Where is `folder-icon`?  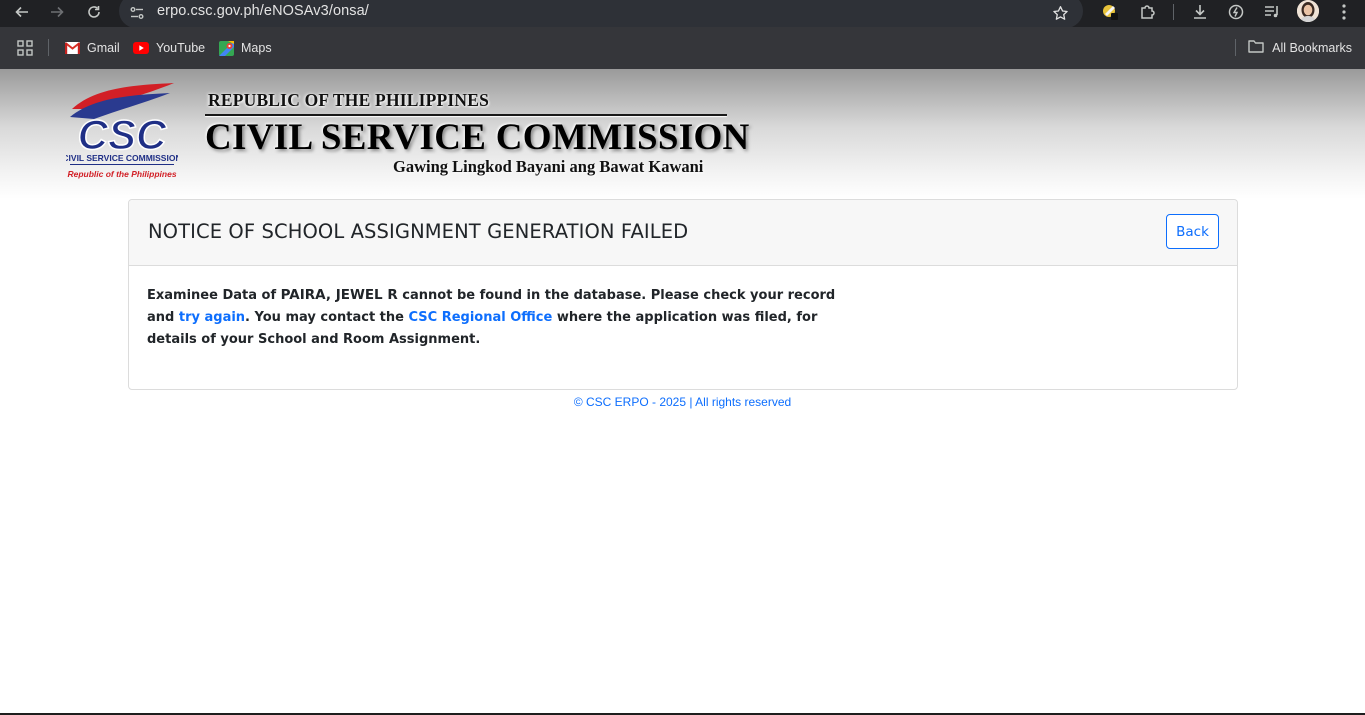
folder-icon is located at coordinates (1256, 47).